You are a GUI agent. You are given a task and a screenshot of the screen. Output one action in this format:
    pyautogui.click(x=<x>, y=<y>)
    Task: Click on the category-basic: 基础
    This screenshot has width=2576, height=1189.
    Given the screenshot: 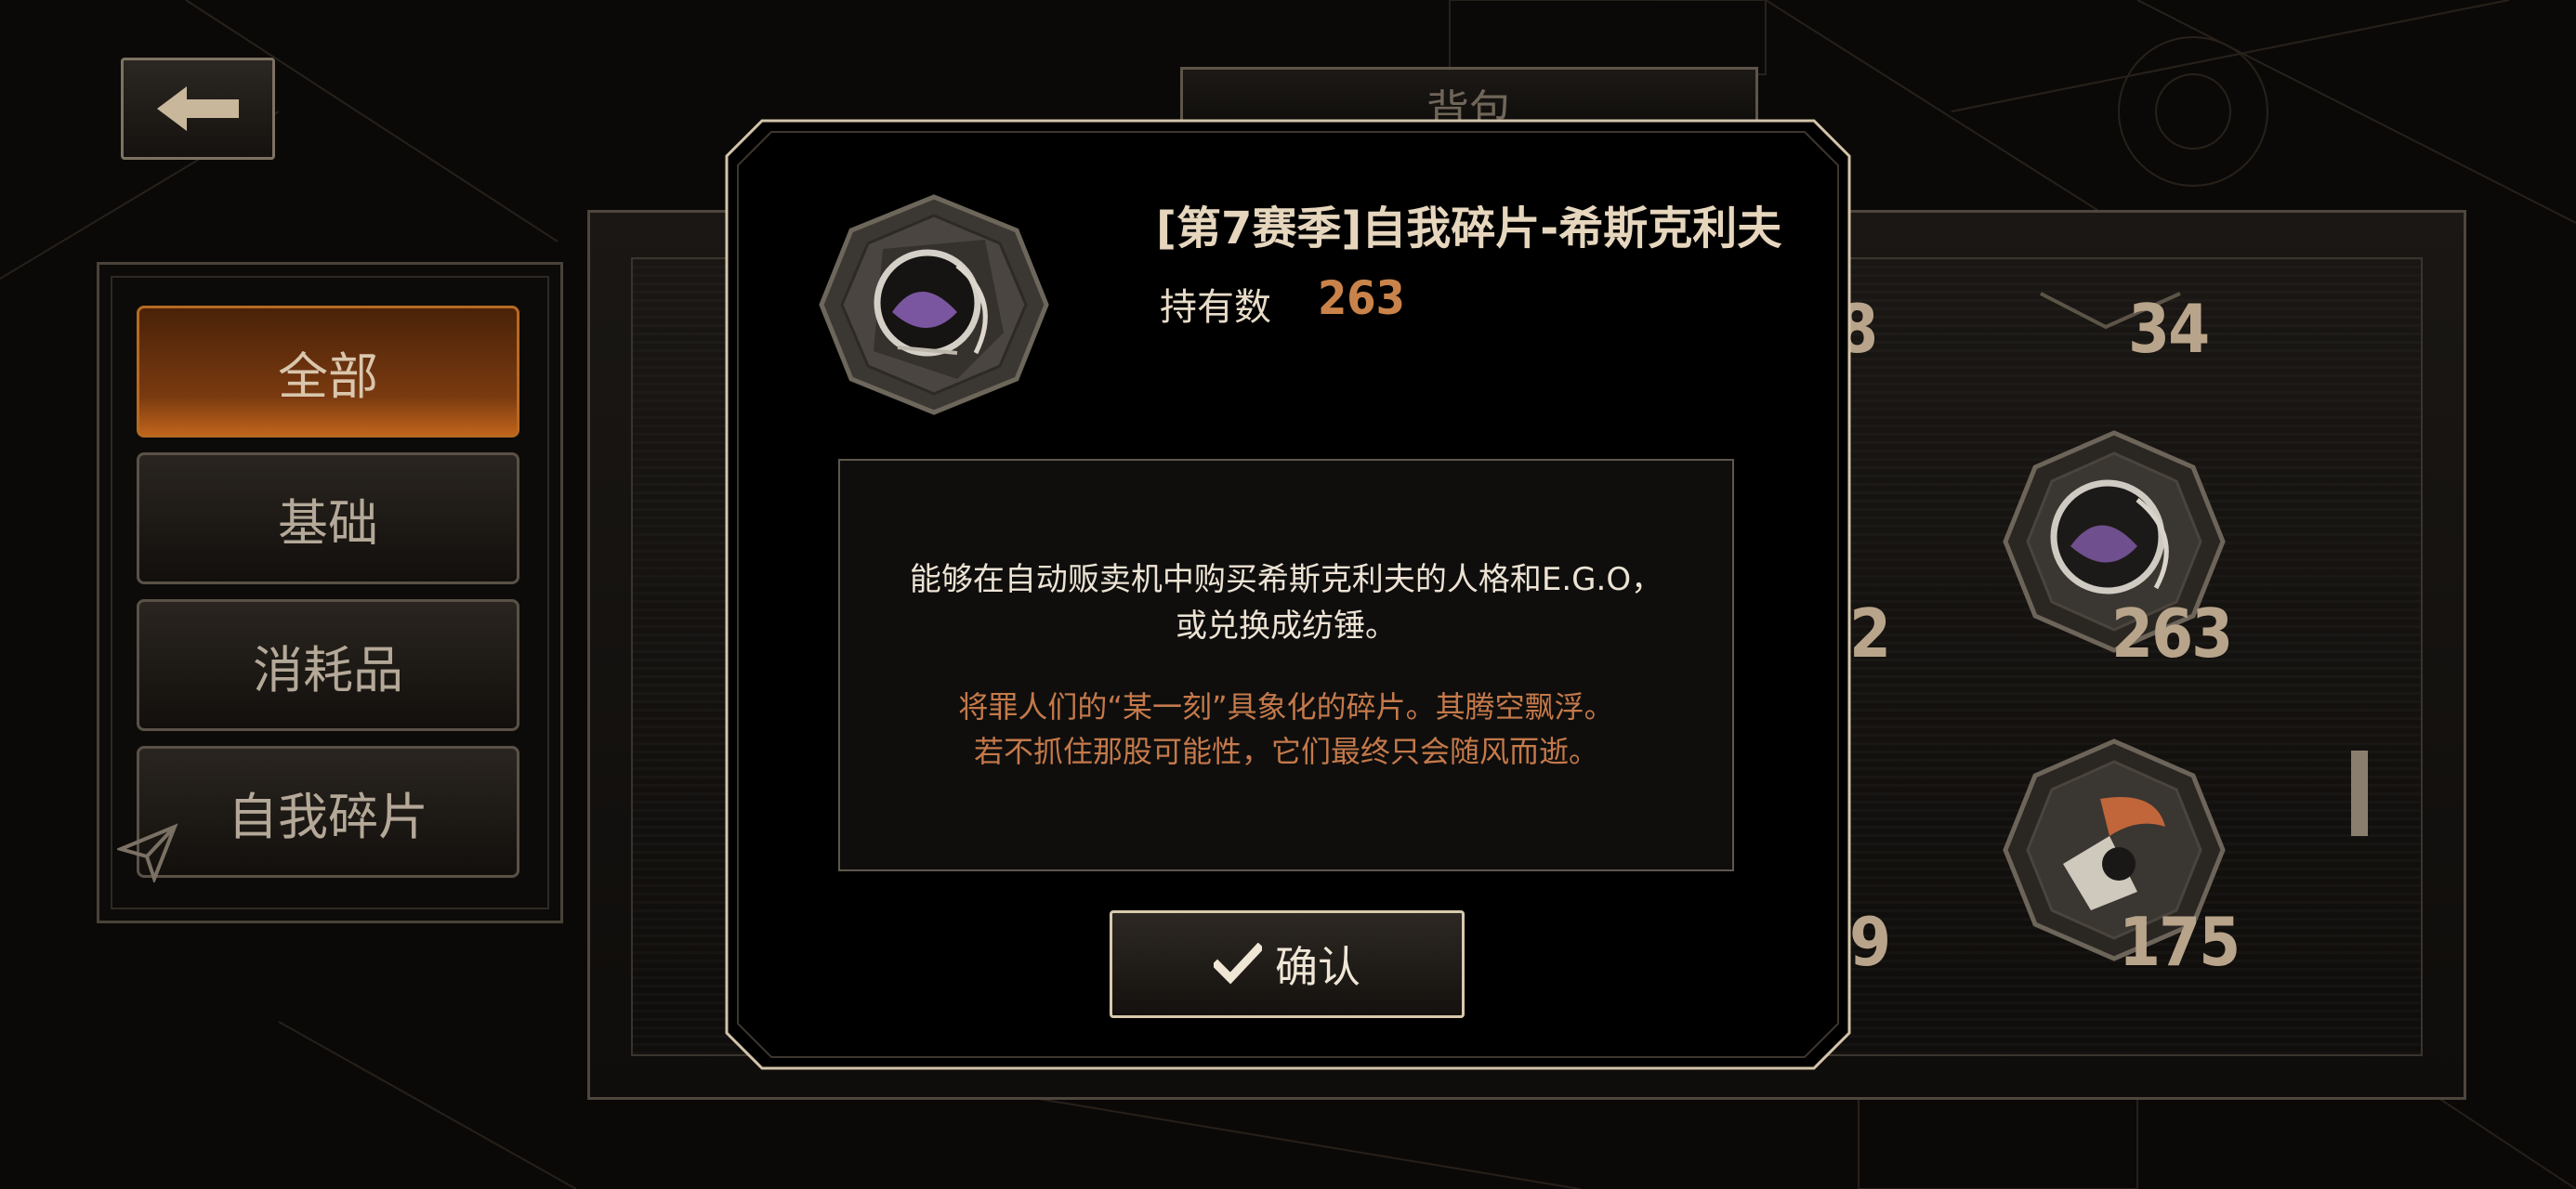 What is the action you would take?
    pyautogui.click(x=328, y=518)
    